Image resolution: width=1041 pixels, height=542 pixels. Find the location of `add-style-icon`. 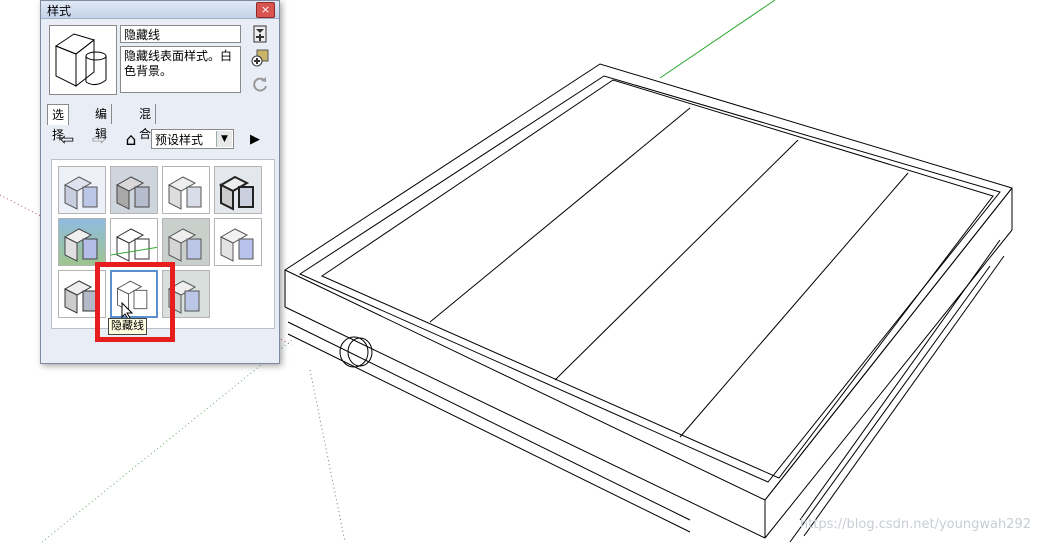

add-style-icon is located at coordinates (260, 34).